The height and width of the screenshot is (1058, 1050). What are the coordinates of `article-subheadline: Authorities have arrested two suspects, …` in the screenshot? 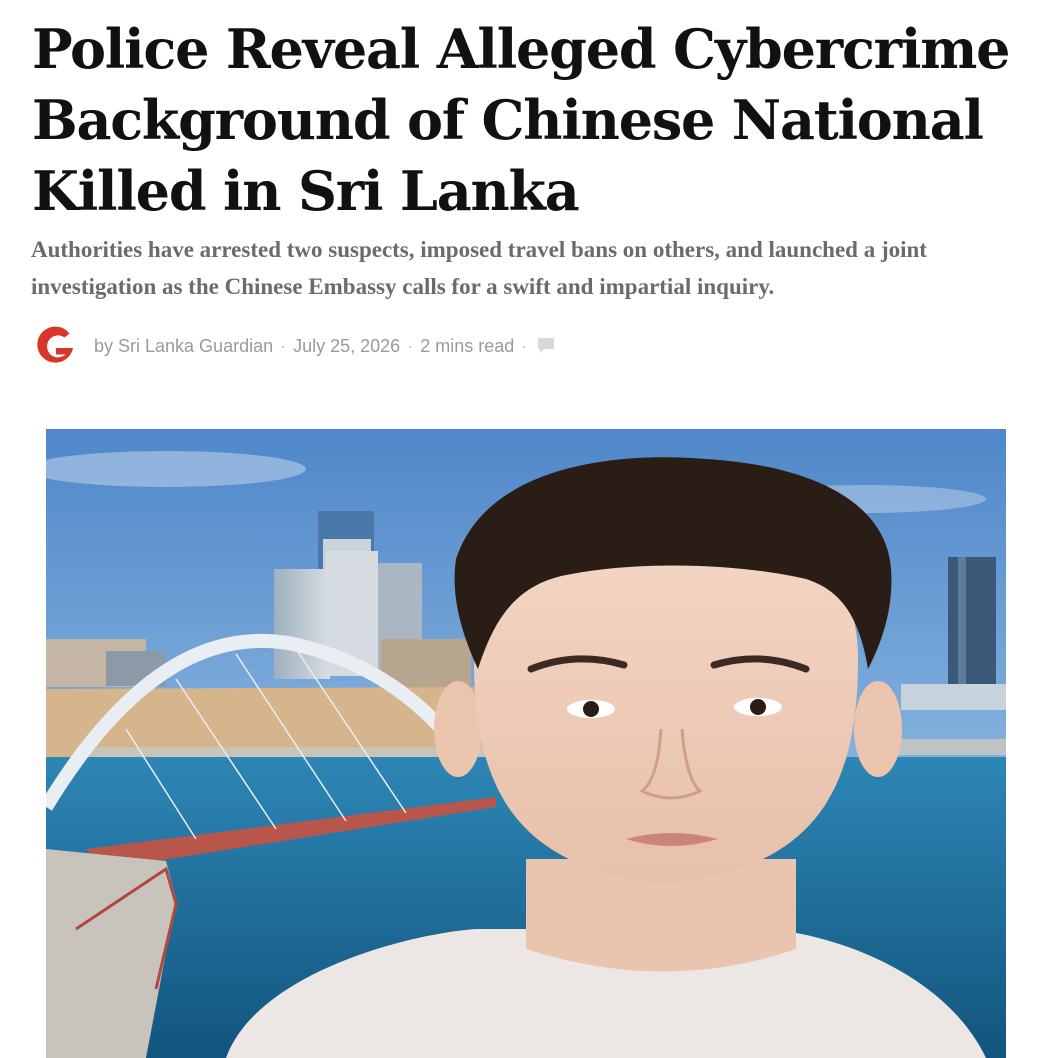 It's located at (479, 268).